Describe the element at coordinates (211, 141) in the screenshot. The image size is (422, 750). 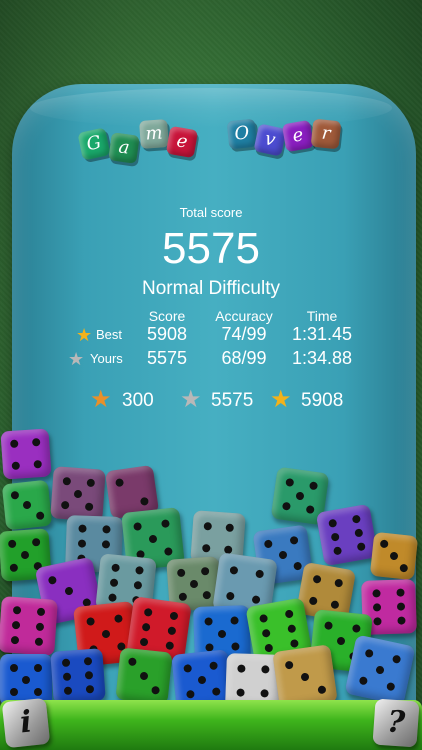
I see `game-over-title: G a m e O v e r` at that location.